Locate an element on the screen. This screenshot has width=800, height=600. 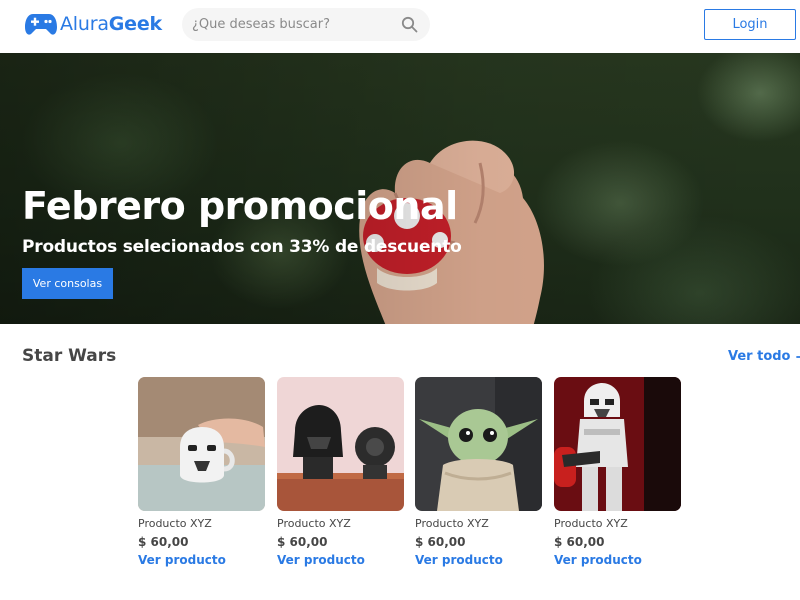
logo-prefix: Alura is located at coordinates (84, 24).